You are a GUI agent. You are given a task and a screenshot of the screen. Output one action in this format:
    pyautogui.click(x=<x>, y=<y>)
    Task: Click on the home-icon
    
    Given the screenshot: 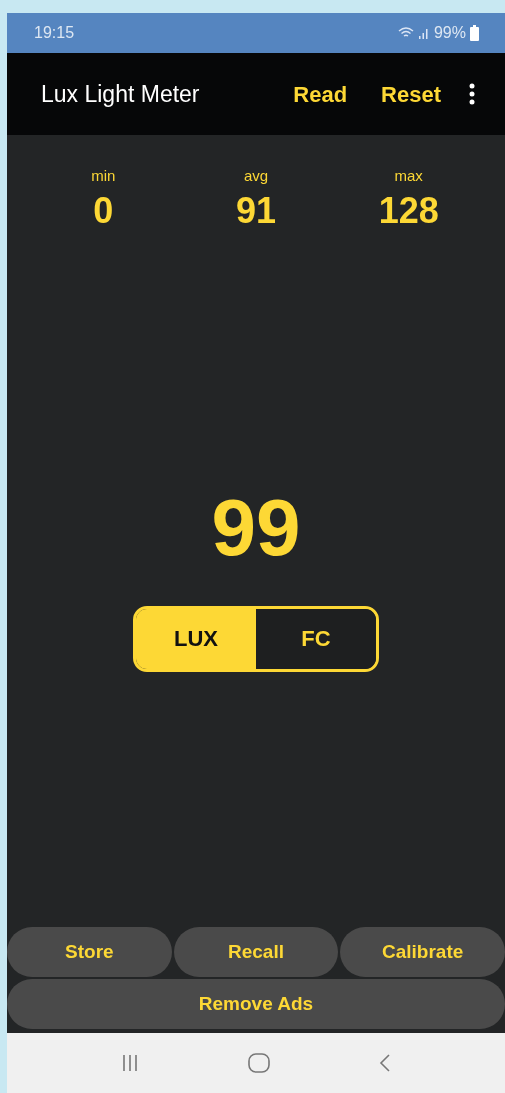 What is the action you would take?
    pyautogui.click(x=259, y=1063)
    